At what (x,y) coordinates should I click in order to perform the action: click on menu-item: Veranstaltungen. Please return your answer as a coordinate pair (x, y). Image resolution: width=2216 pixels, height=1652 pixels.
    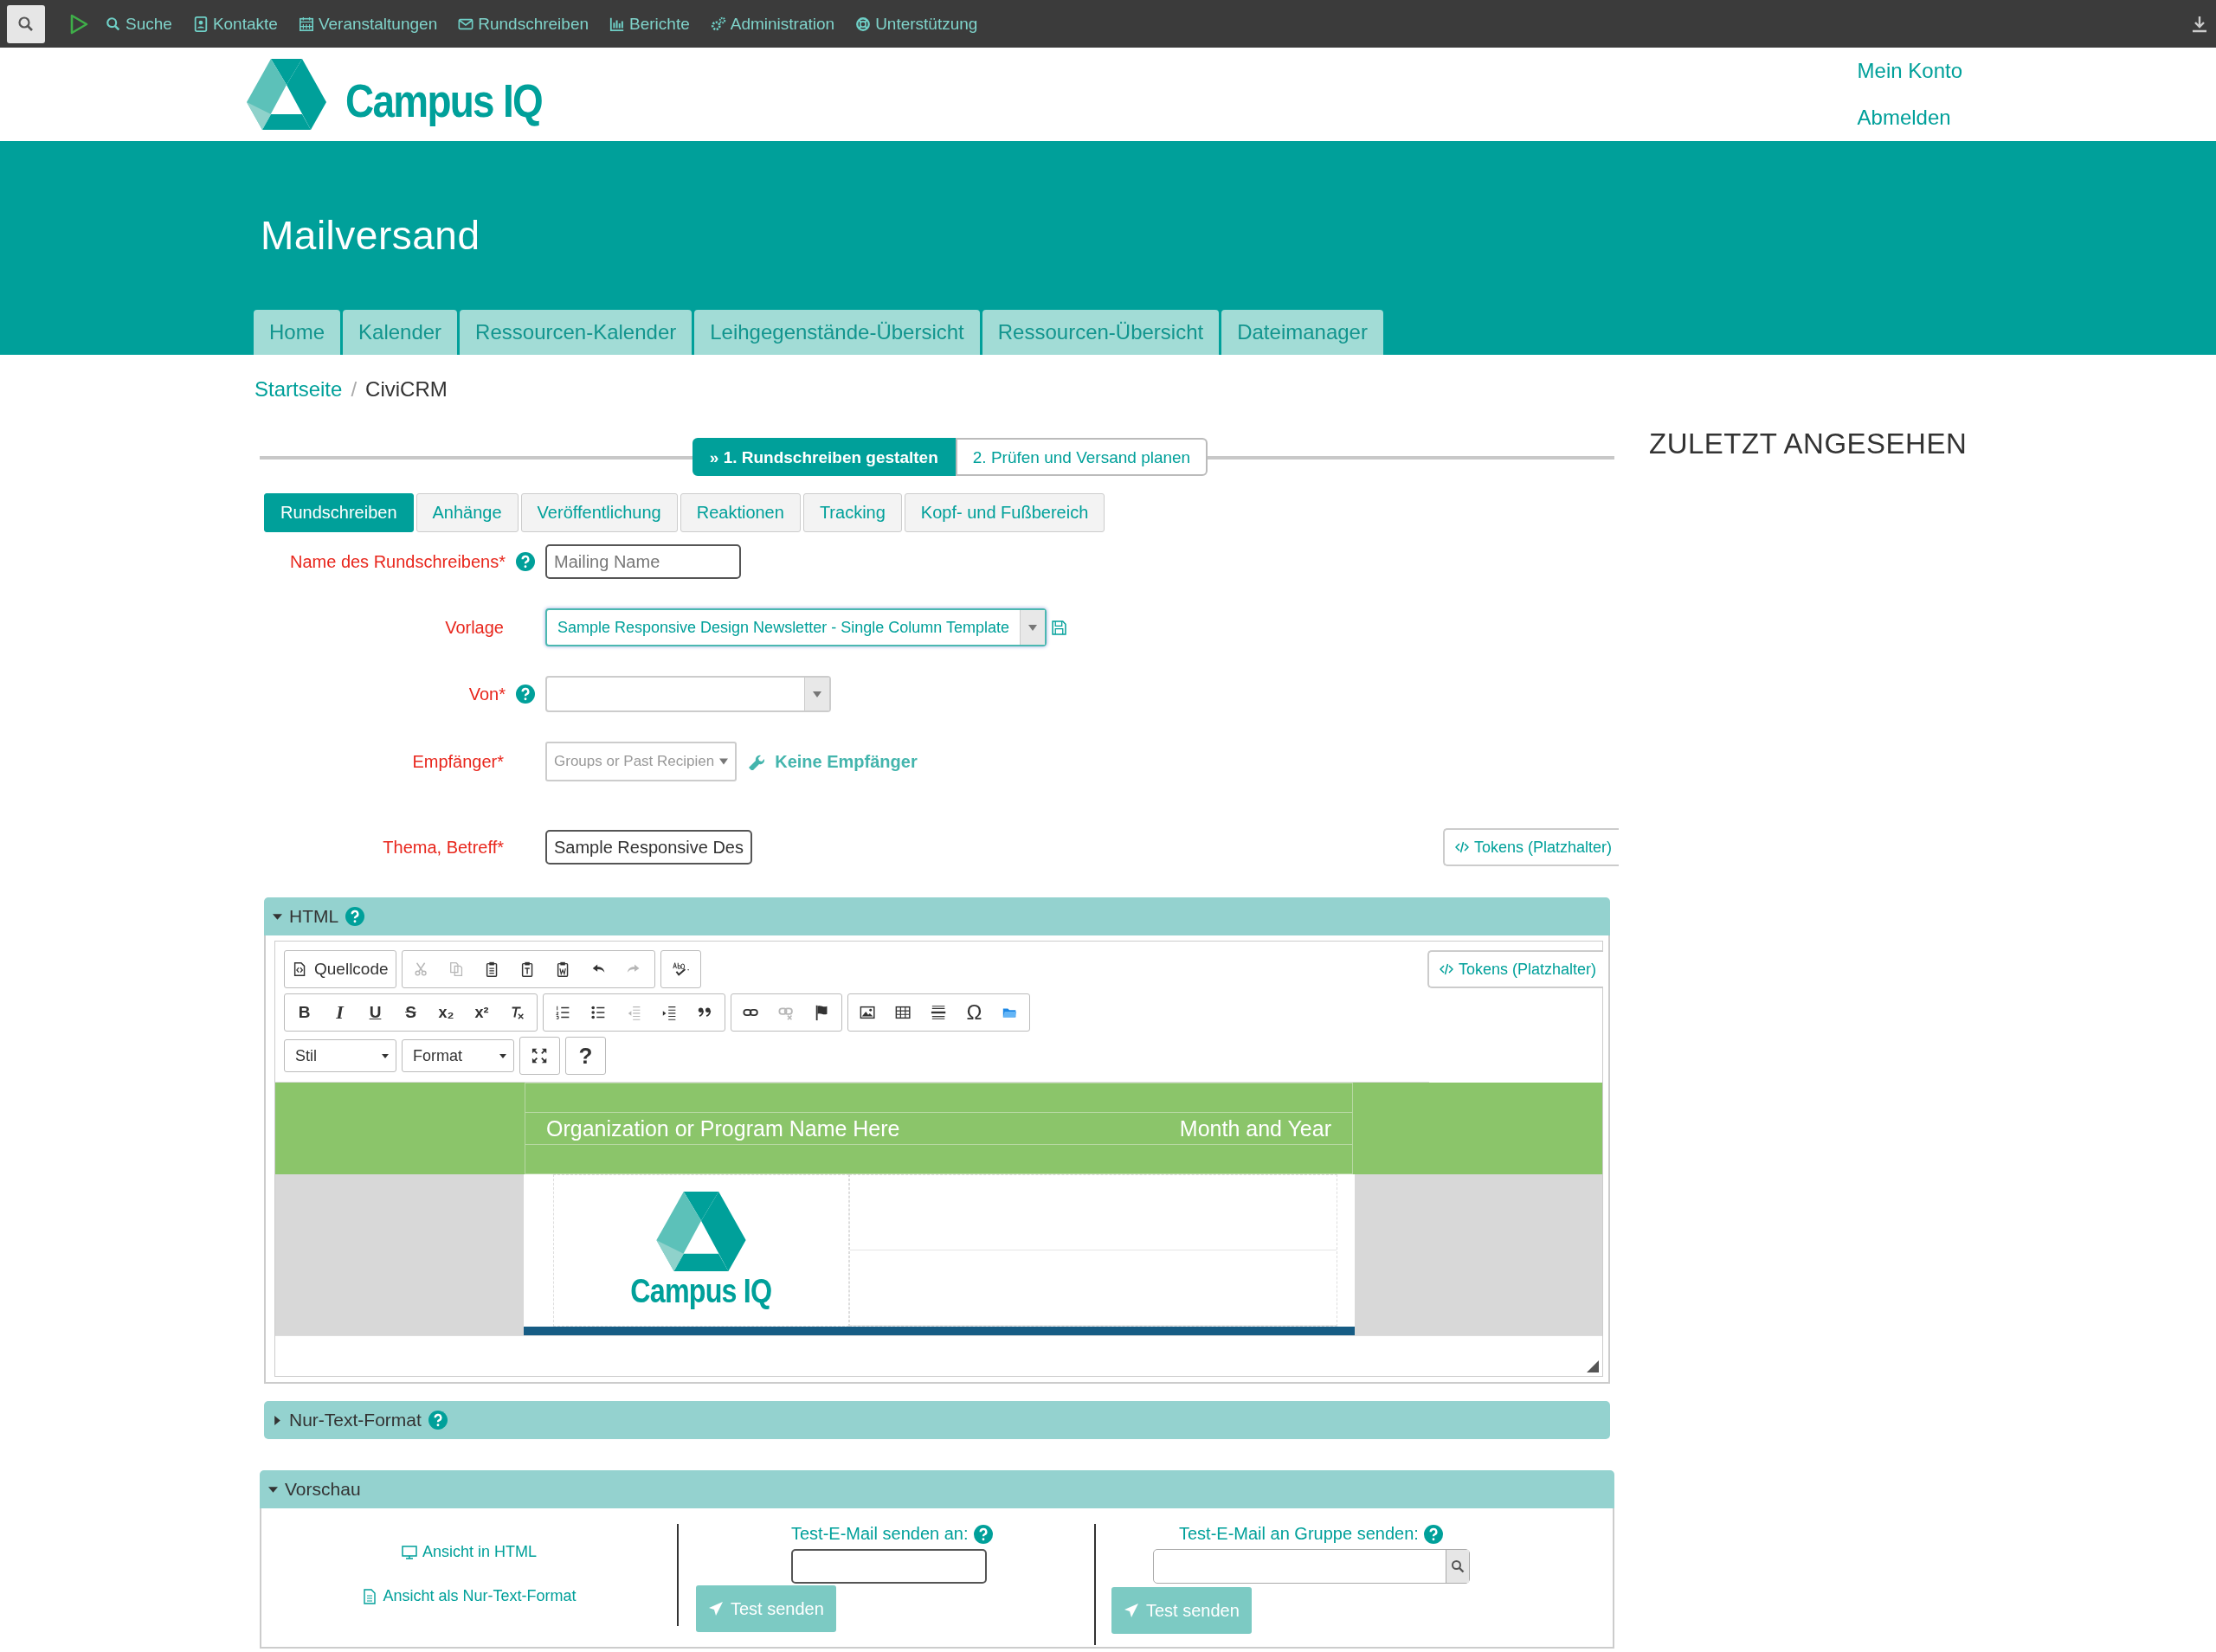
    Looking at the image, I should click on (368, 24).